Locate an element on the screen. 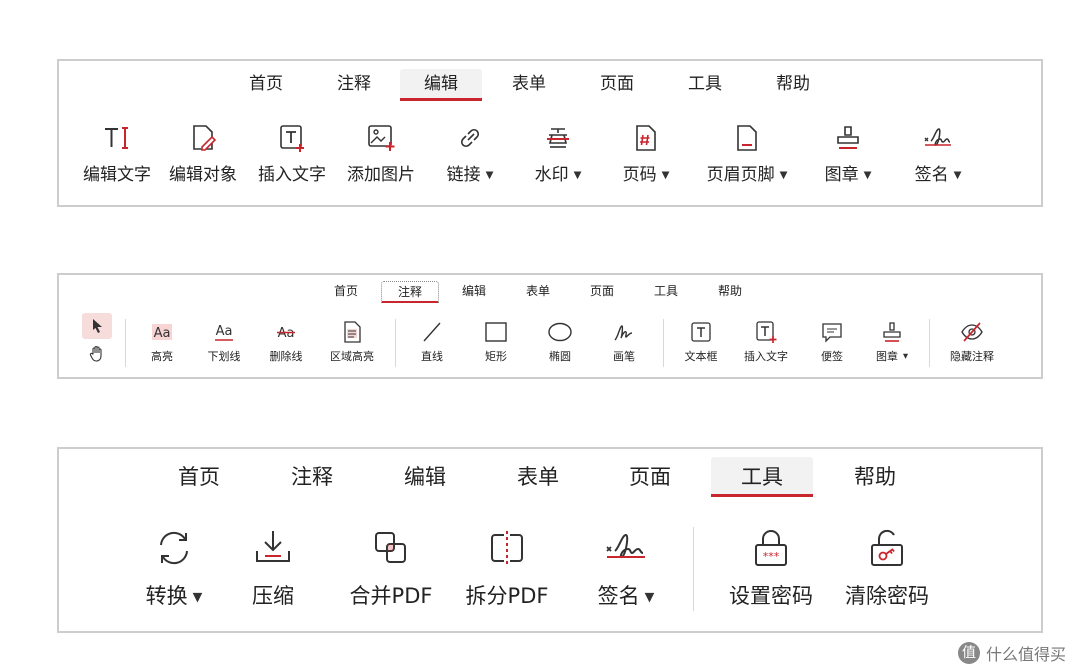 This screenshot has width=1080, height=671. tool-label: 页眉页脚 ▼ is located at coordinates (747, 175).